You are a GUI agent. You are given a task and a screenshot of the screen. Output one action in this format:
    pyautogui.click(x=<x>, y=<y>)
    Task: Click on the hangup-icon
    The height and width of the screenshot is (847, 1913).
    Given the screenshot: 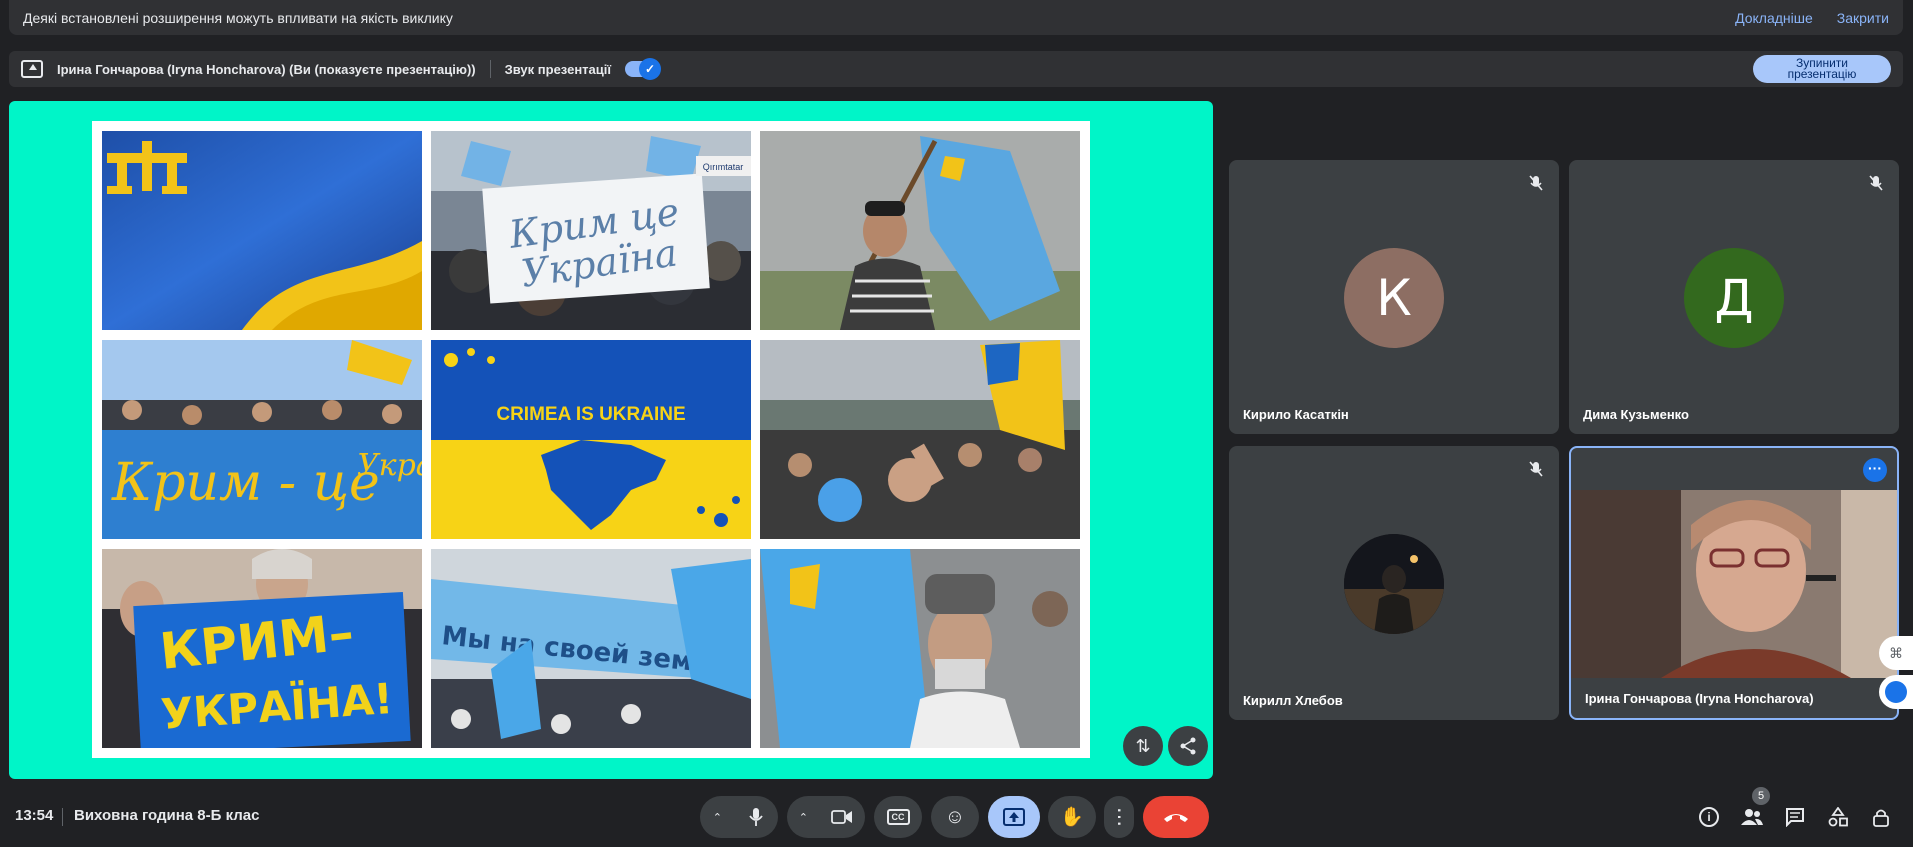 What is the action you would take?
    pyautogui.click(x=1176, y=818)
    